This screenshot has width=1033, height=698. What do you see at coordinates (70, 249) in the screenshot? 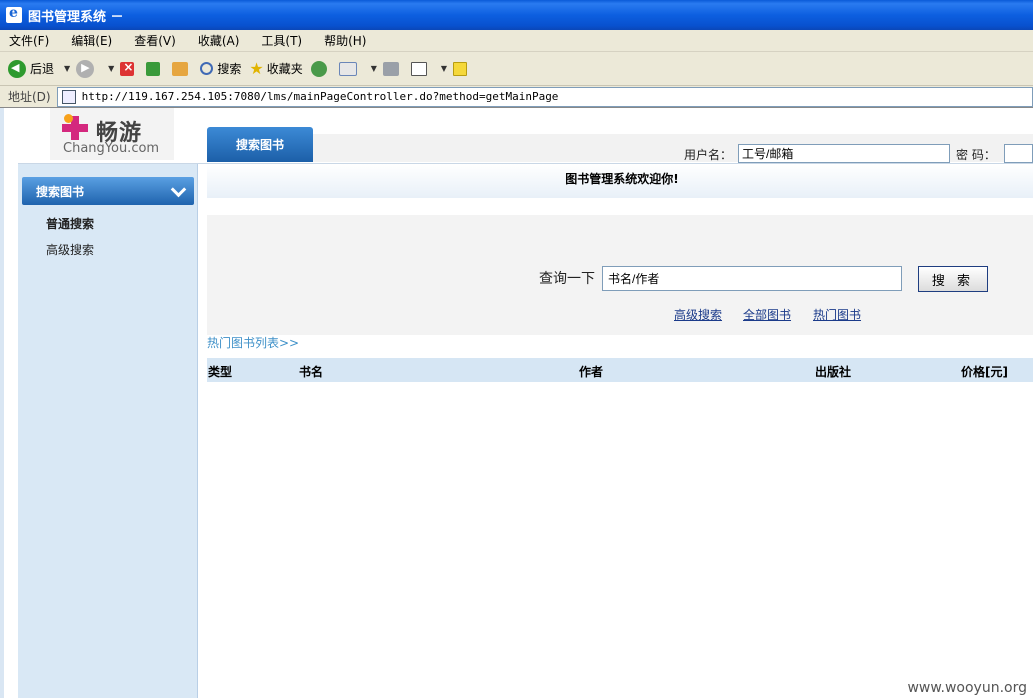
I see `sidebar-item-advanced-search: 高级搜索` at bounding box center [70, 249].